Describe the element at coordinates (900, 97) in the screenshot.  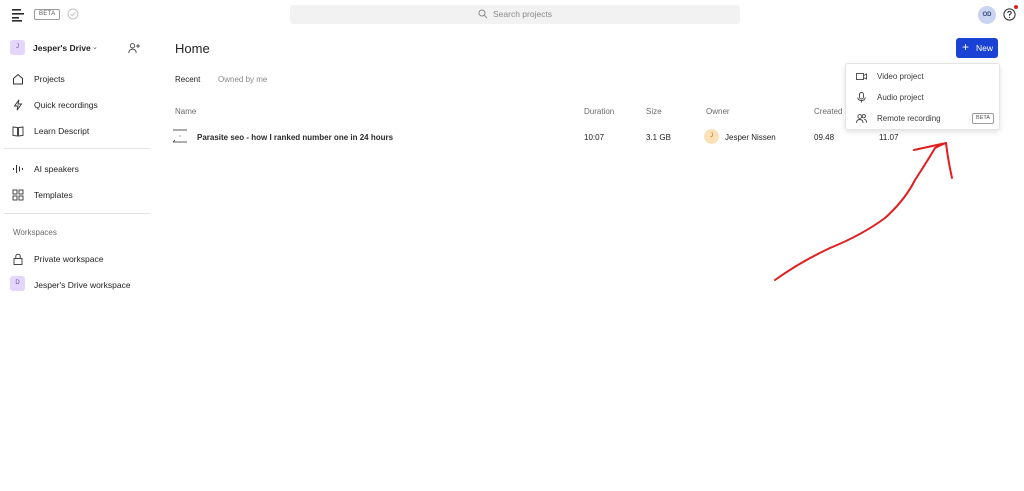
I see `menu-item-label: Audio project` at that location.